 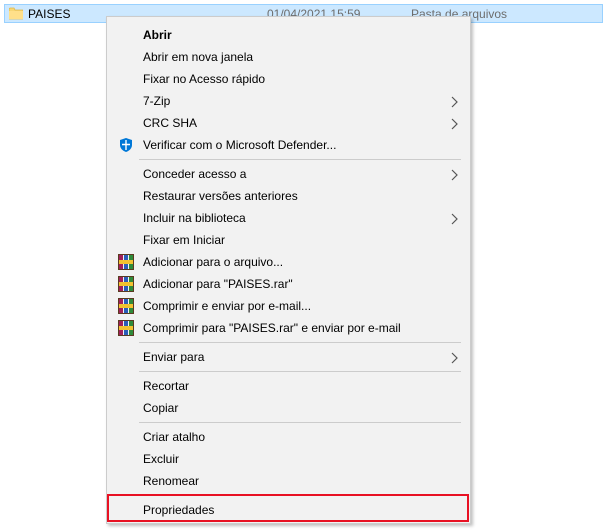 I want to click on menu-item-criar-atalho: Criar atalho, so click(x=288, y=437).